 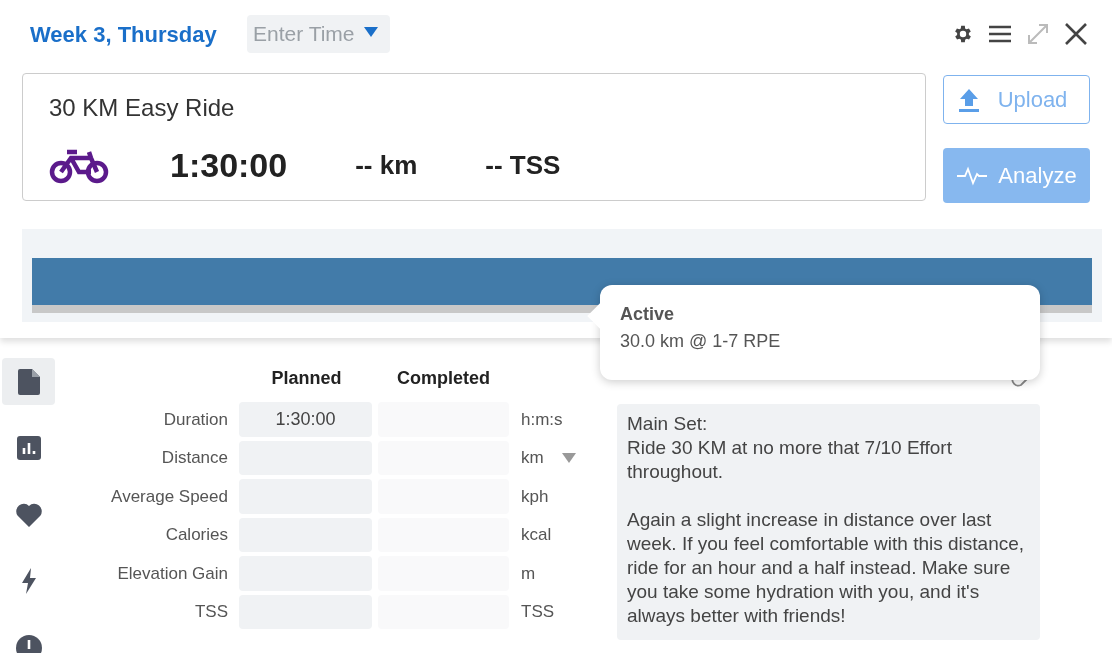 I want to click on unit-label: m, so click(x=528, y=573).